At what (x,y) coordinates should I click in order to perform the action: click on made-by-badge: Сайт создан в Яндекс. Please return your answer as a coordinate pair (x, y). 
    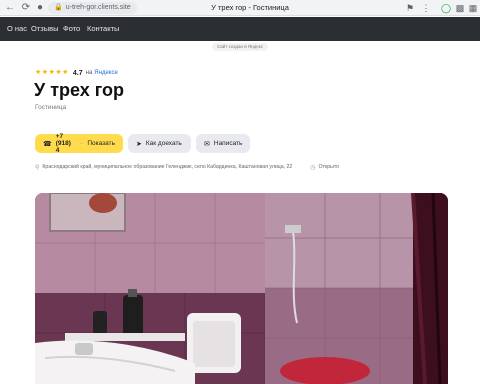
    Looking at the image, I should click on (240, 47).